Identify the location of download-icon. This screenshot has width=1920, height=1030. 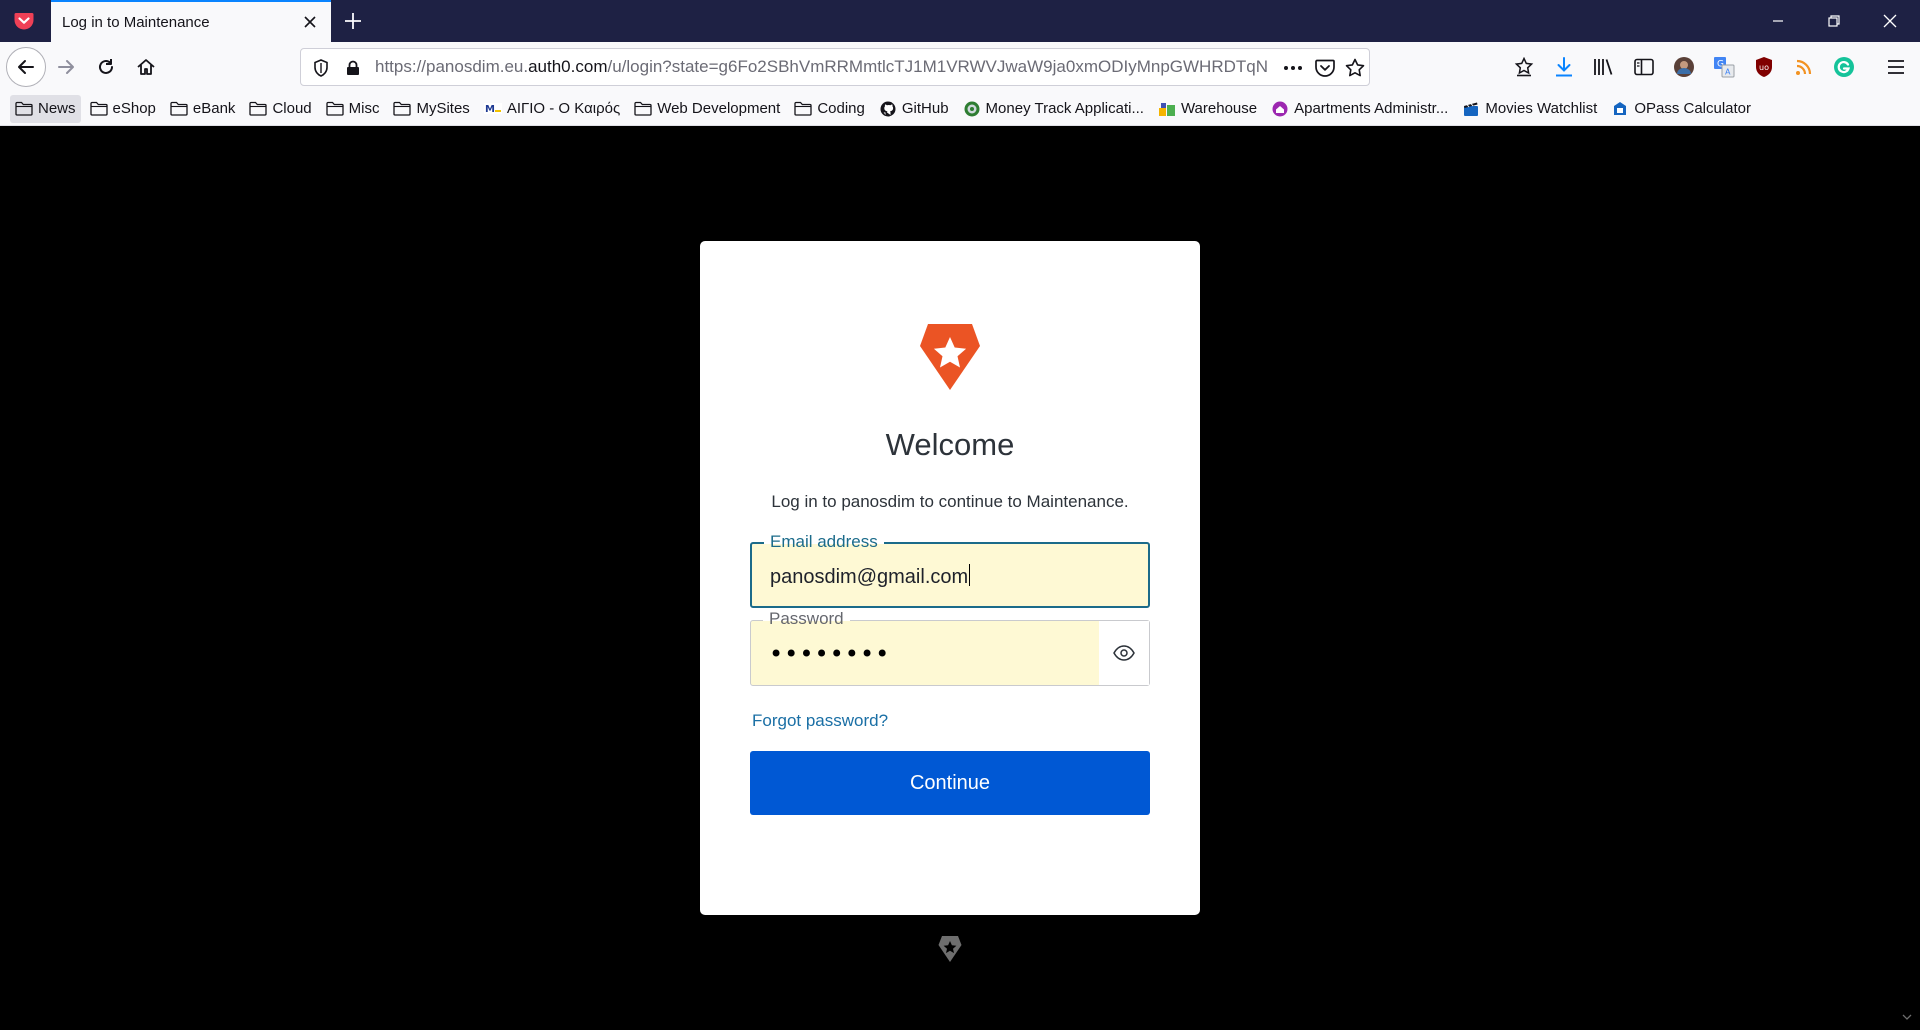
(1564, 67).